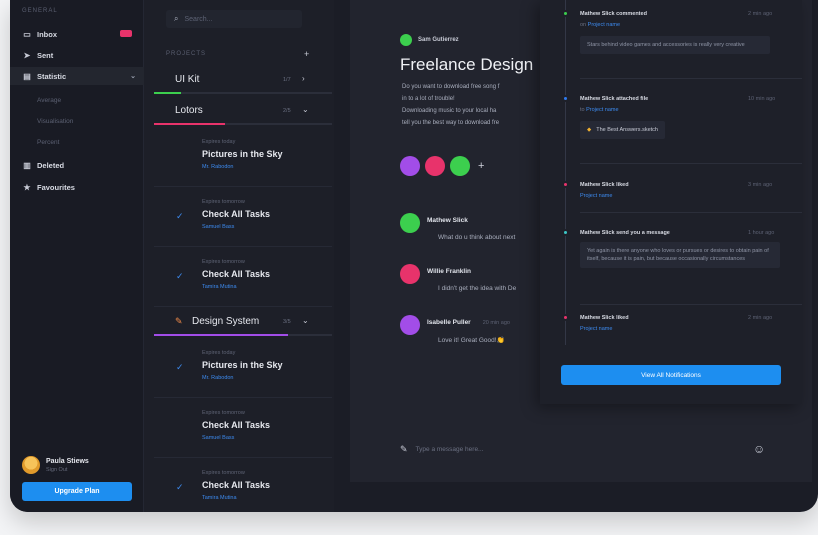  What do you see at coordinates (449, 322) in the screenshot?
I see `message-author: Isabelle Puller` at bounding box center [449, 322].